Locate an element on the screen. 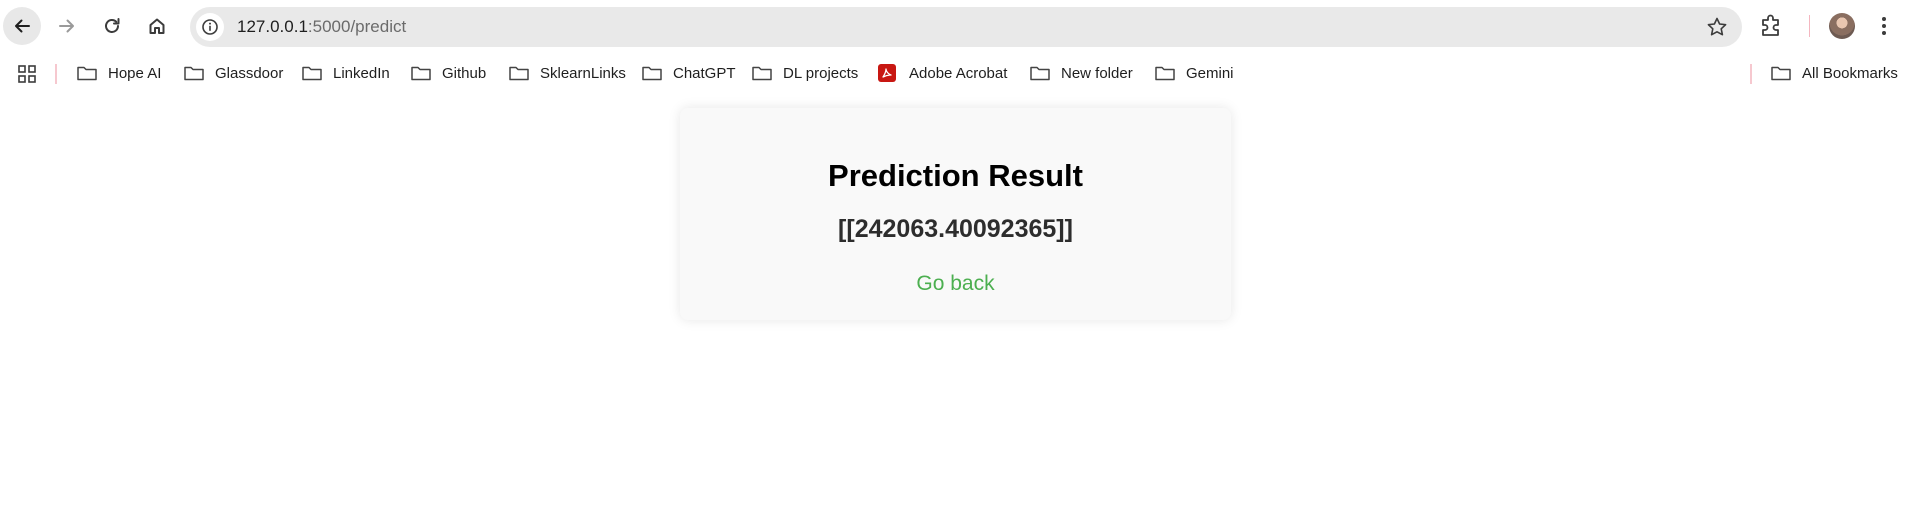  bookmark-label: Gemini is located at coordinates (1210, 73).